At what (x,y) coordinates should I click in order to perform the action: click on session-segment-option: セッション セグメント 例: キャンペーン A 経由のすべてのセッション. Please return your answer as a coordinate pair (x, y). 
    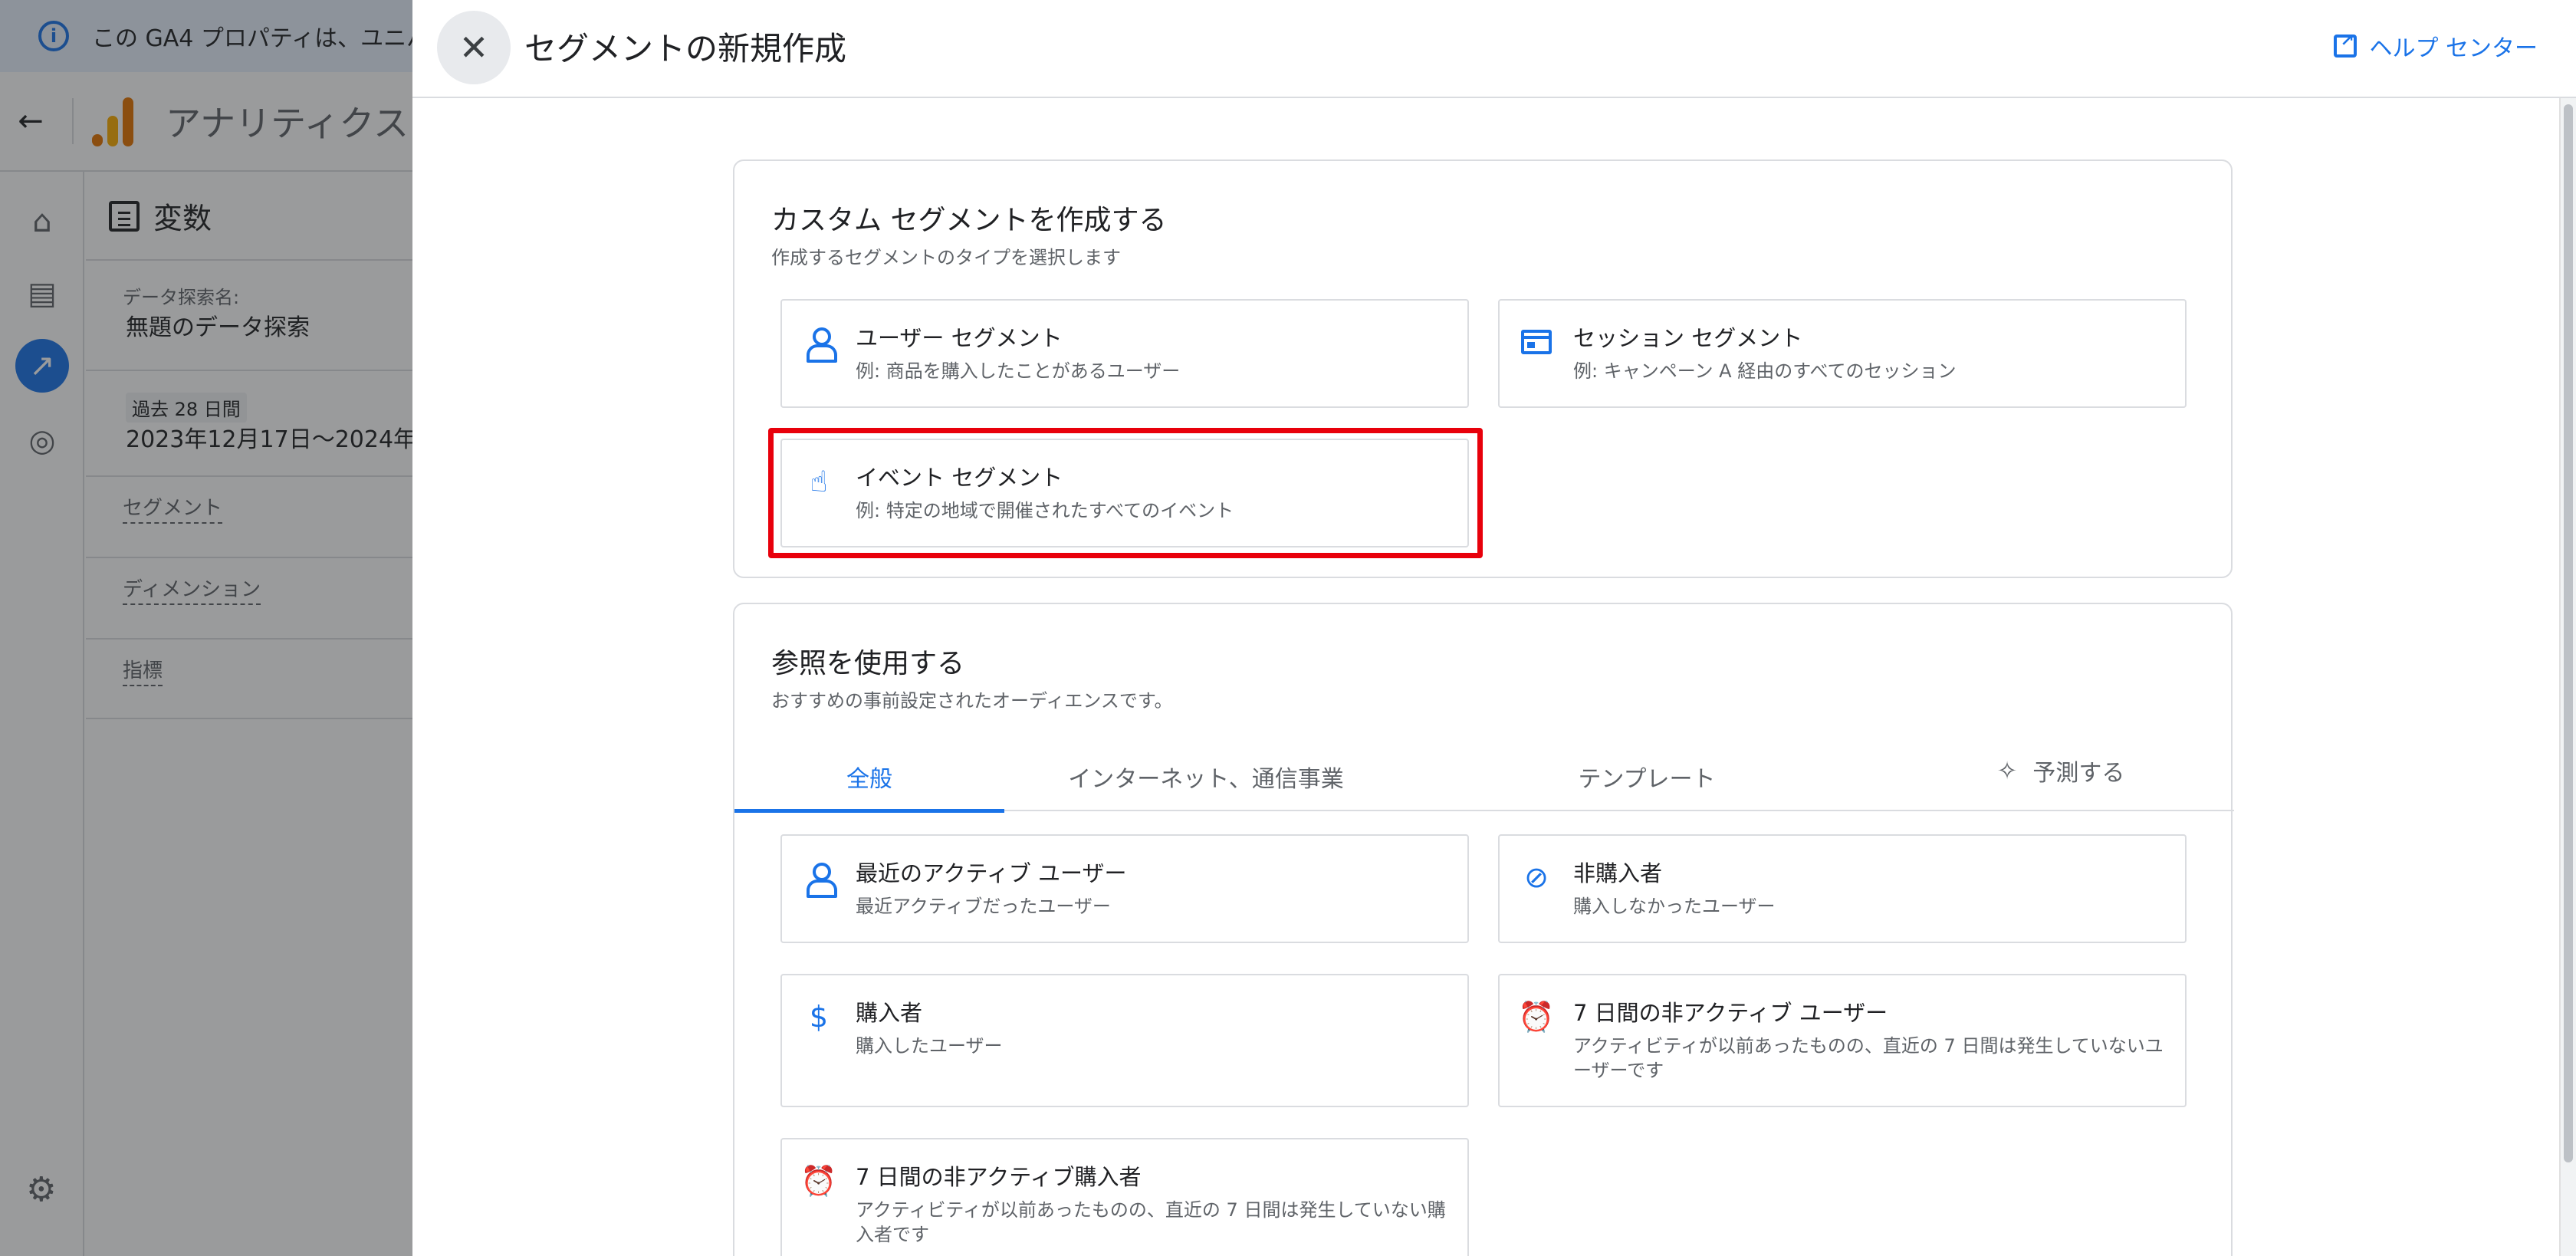
    Looking at the image, I should click on (1843, 354).